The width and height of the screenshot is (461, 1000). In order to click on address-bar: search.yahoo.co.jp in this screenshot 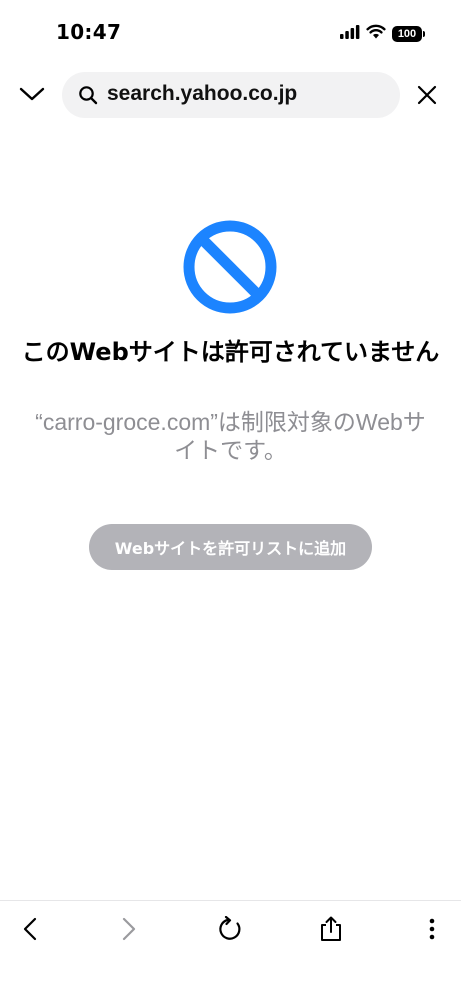, I will do `click(230, 96)`.